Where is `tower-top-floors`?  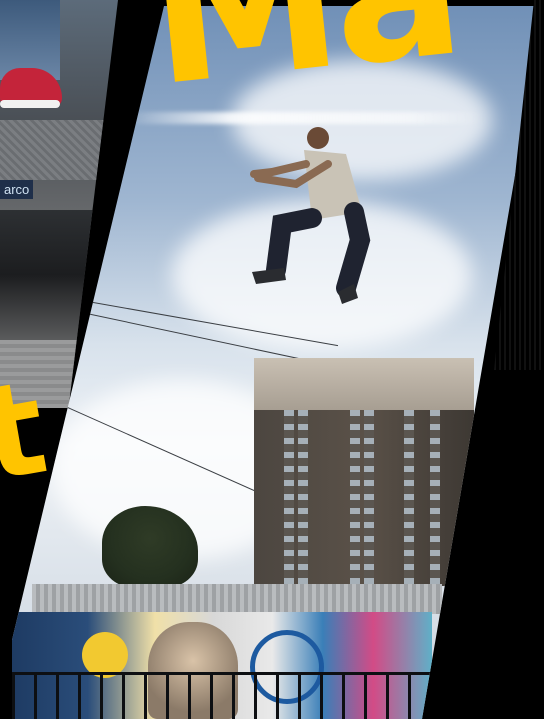 tower-top-floors is located at coordinates (364, 384).